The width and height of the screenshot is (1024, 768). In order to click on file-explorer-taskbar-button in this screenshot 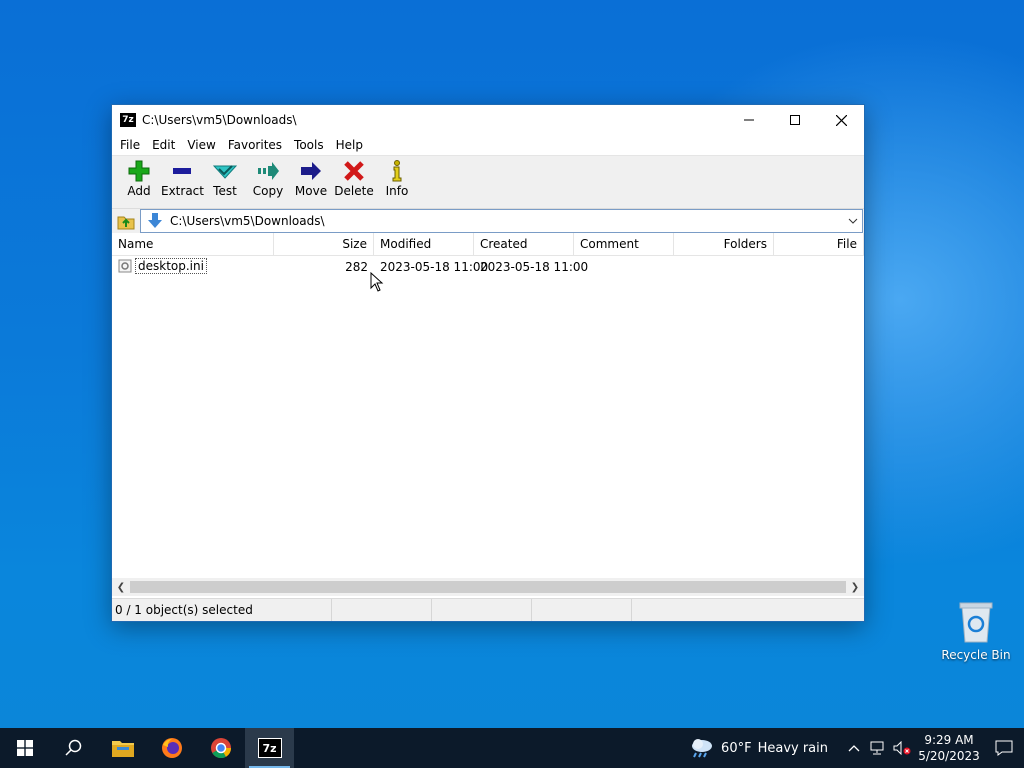, I will do `click(122, 748)`.